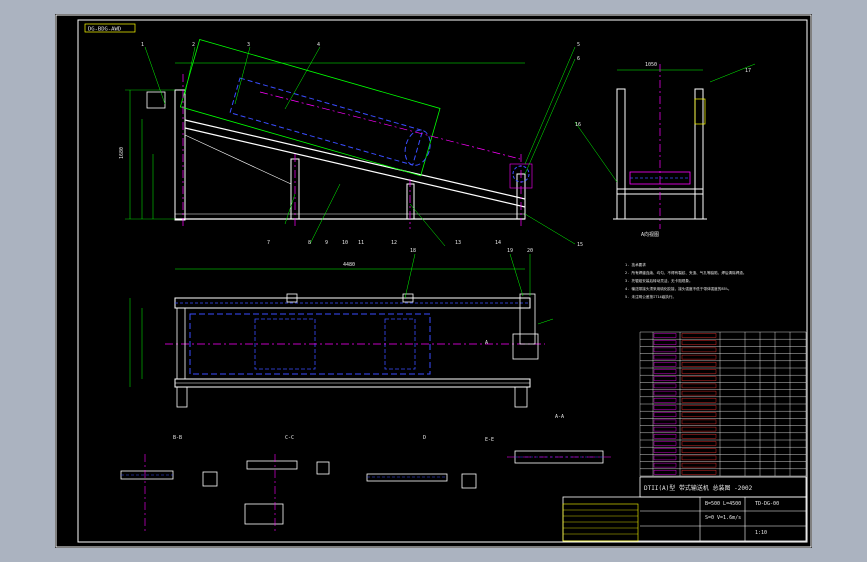 The height and width of the screenshot is (562, 867). What do you see at coordinates (723, 518) in the screenshot?
I see `svg-text: S=0 V=1.6m/s` at bounding box center [723, 518].